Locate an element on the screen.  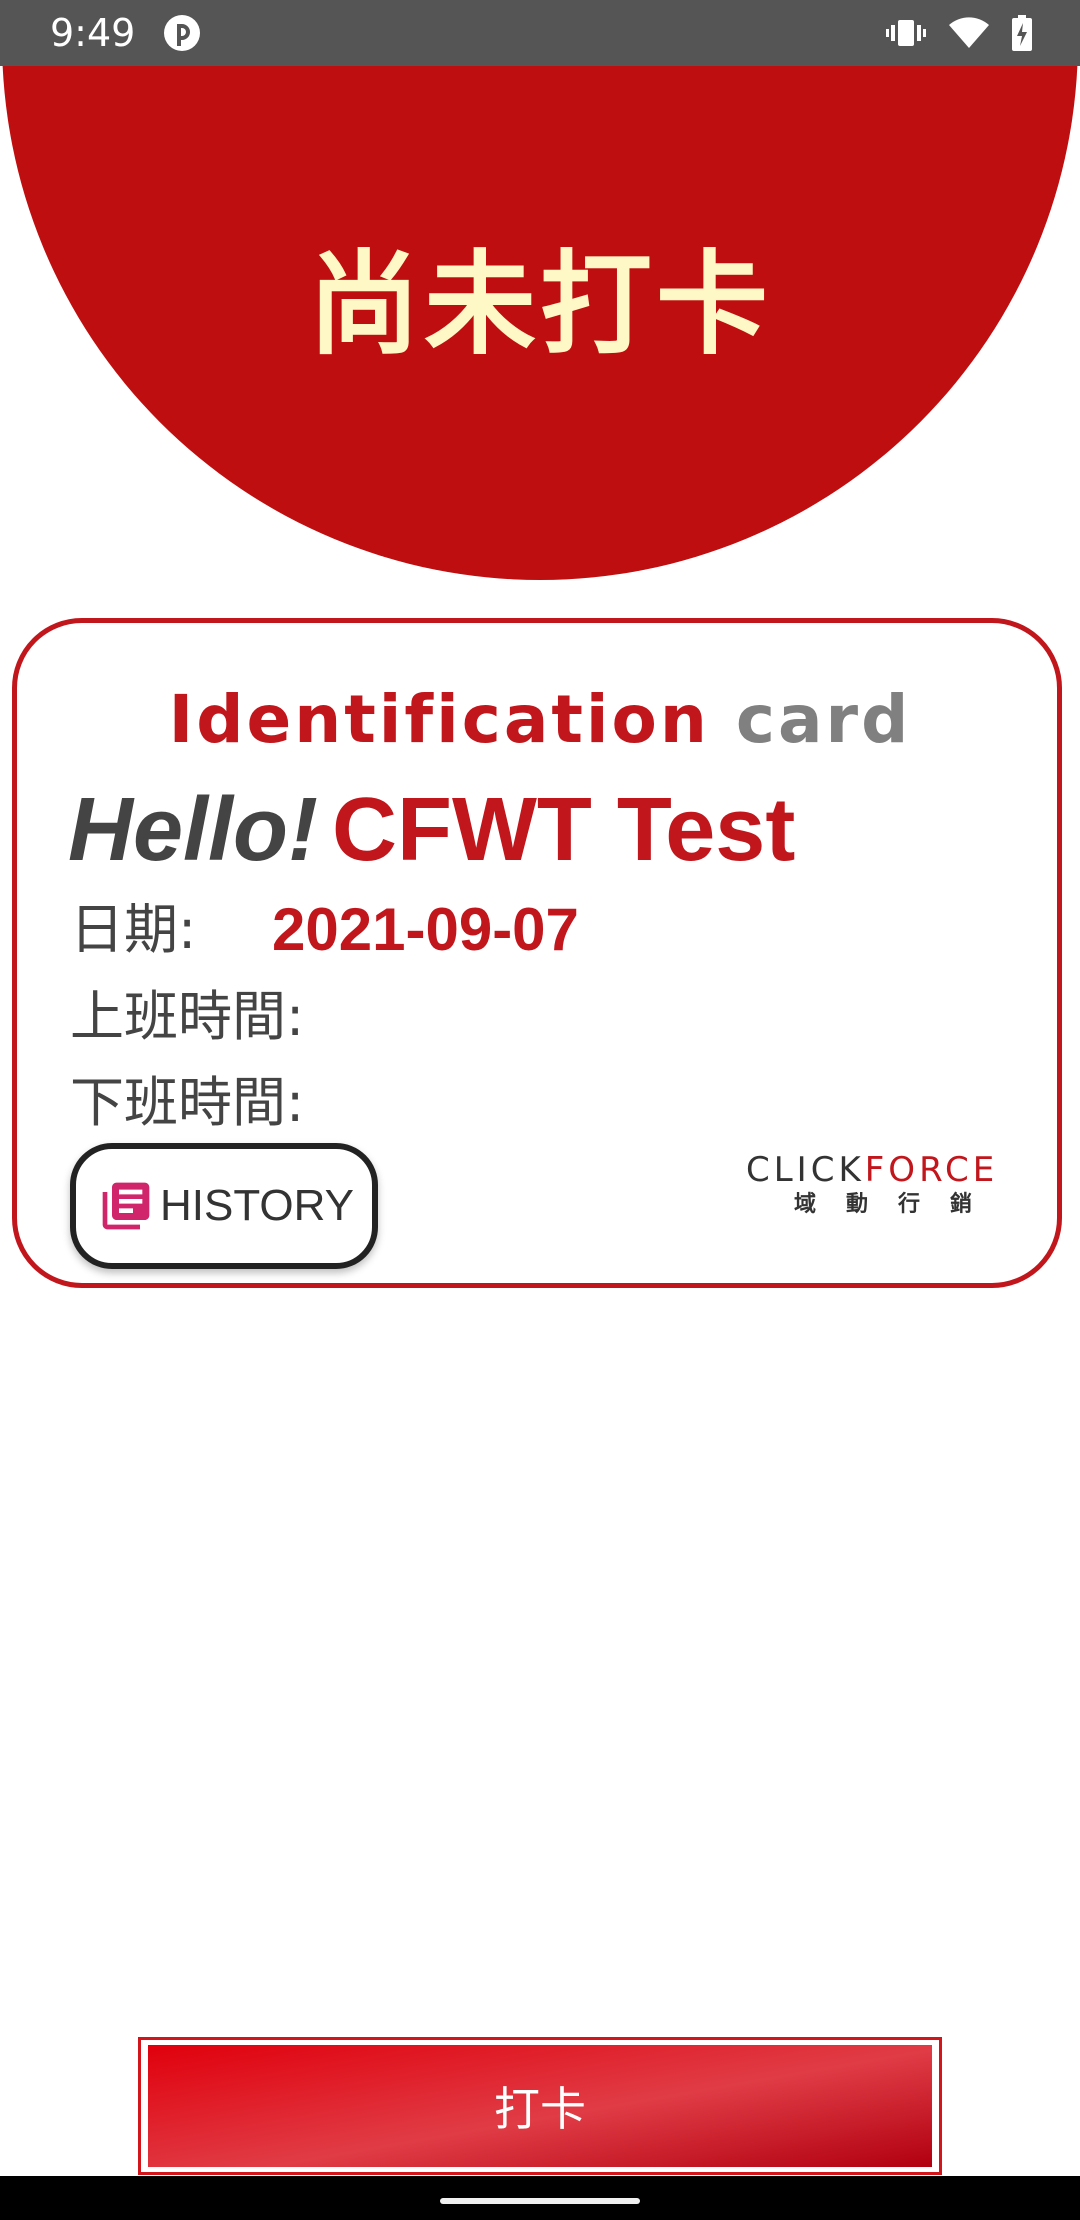
history-button-label: HISTORY is located at coordinates (257, 1205).